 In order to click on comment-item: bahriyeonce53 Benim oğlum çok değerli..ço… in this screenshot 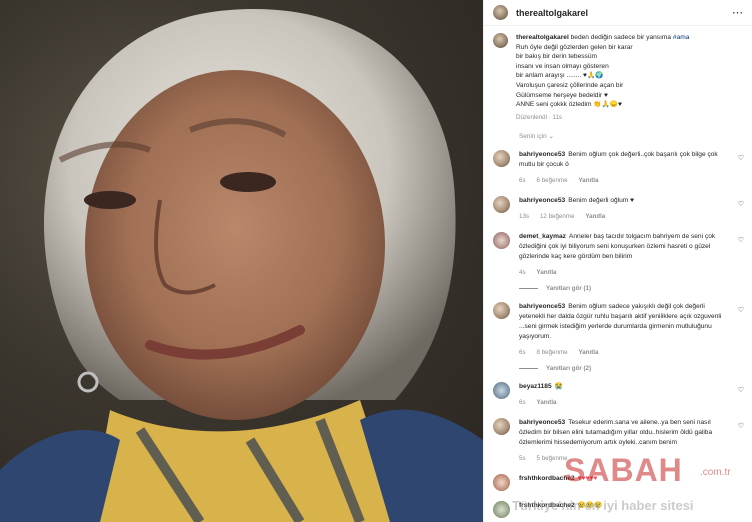, I will do `click(618, 163)`.